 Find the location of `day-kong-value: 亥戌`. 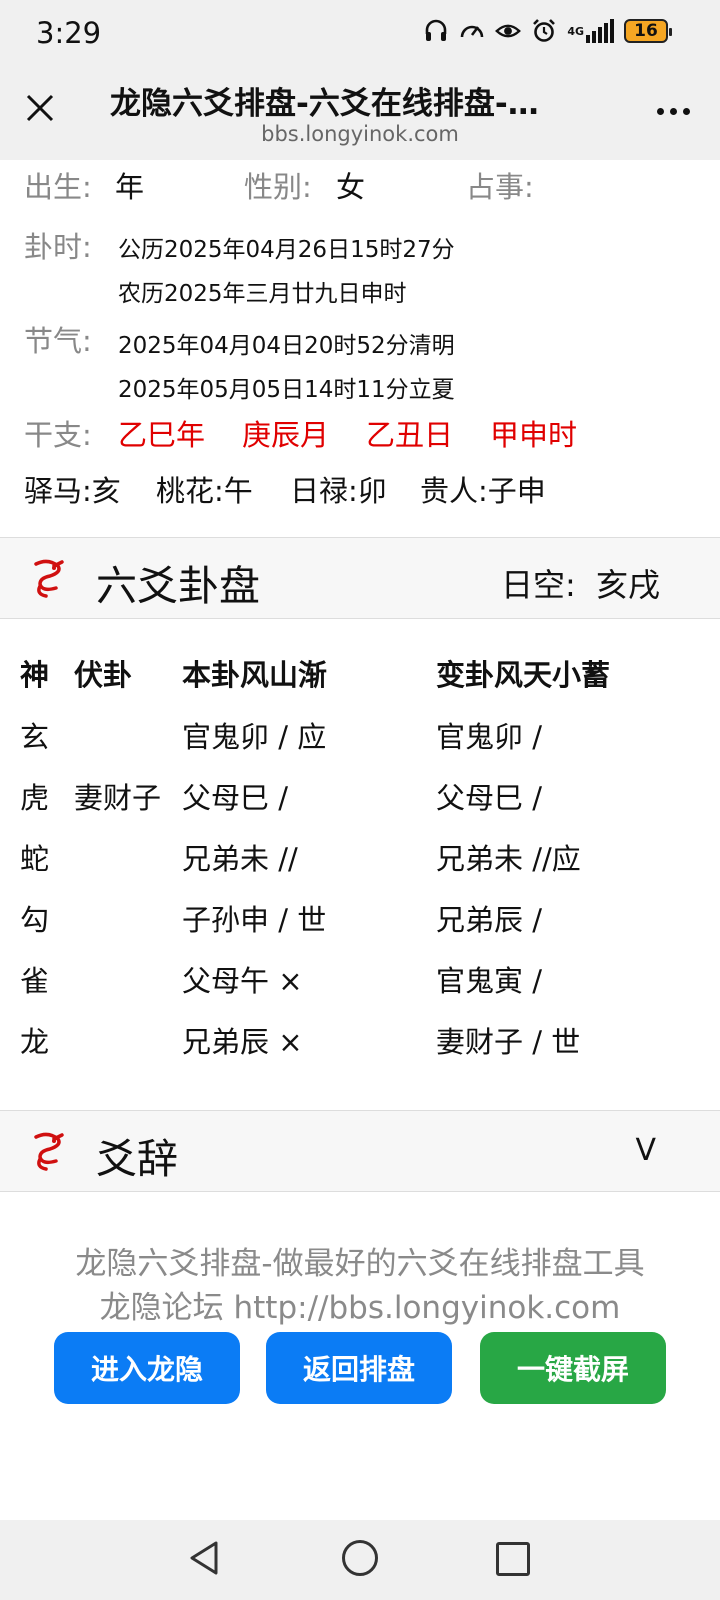

day-kong-value: 亥戌 is located at coordinates (627, 585).